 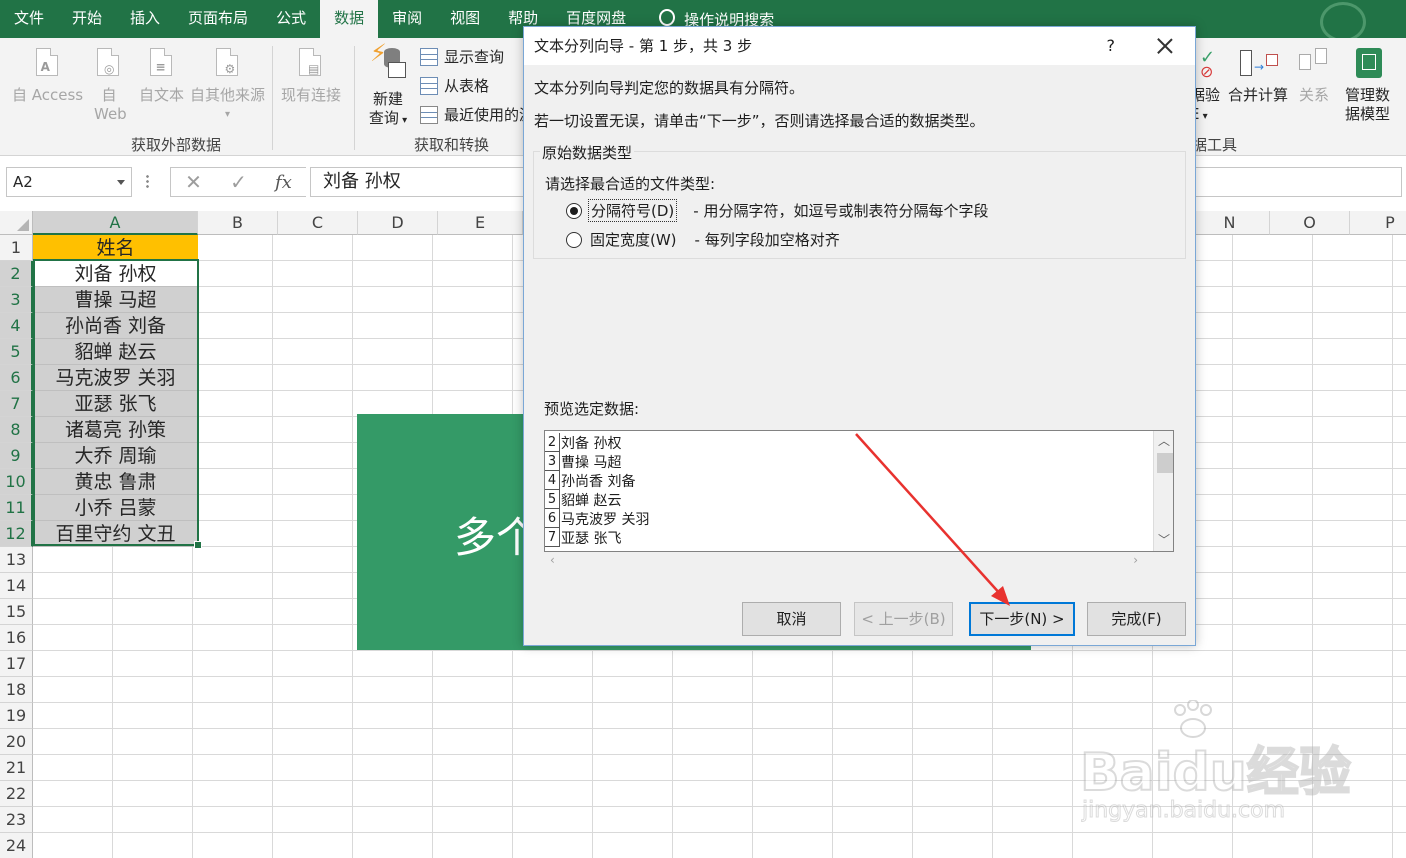 I want to click on from-web-button: ◎ 自 Web, so click(x=110, y=86).